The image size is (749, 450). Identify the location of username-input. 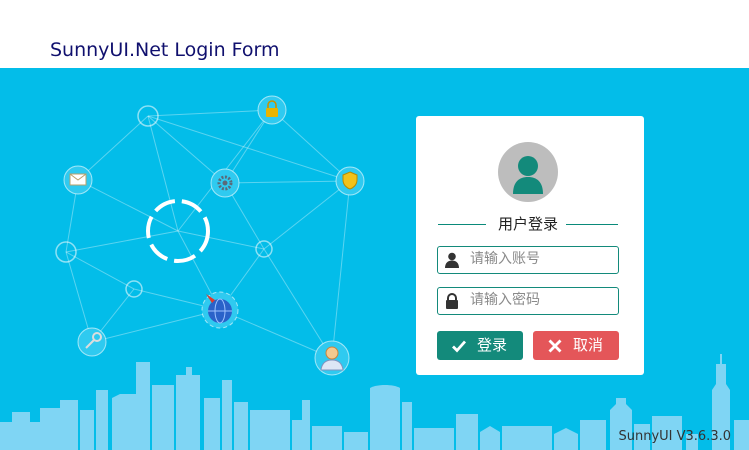
(540, 259).